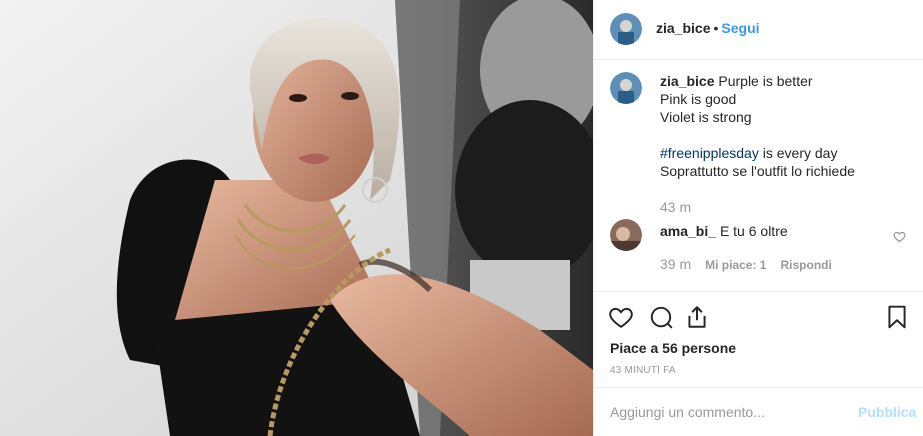  Describe the element at coordinates (683, 28) in the screenshot. I see `author-username: zia_bice` at that location.